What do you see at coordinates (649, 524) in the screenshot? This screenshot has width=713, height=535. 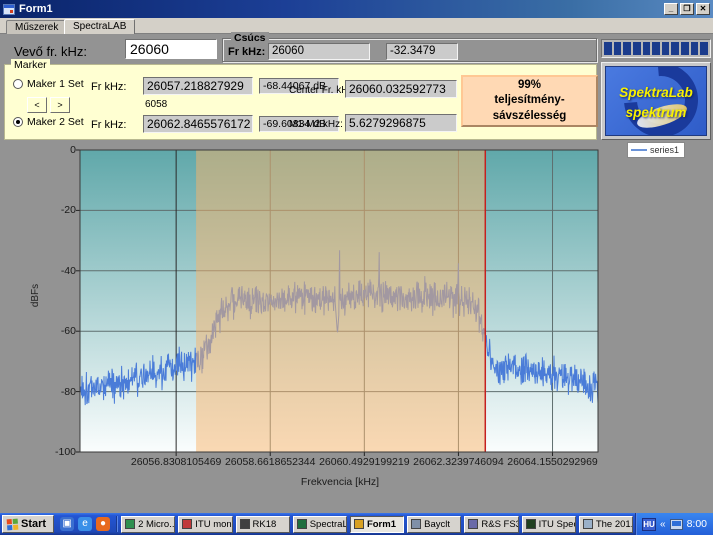 I see `language-indicator: HU` at bounding box center [649, 524].